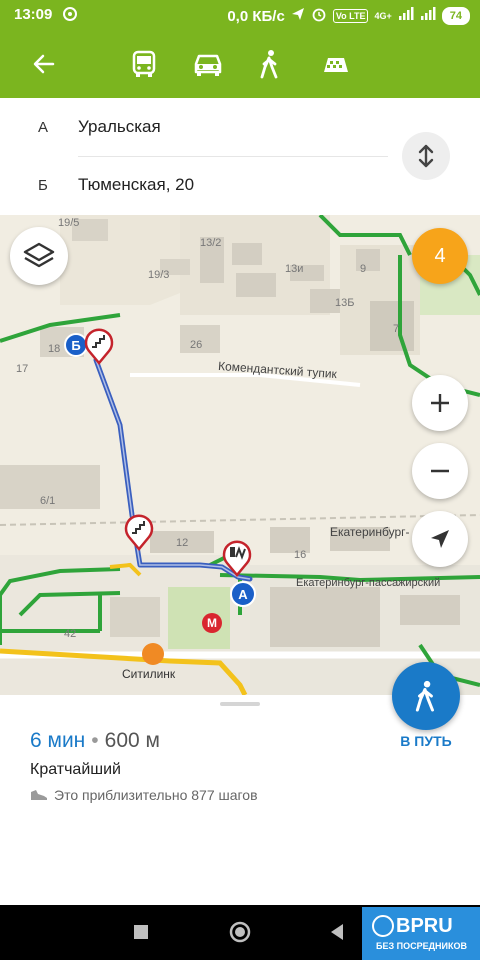  Describe the element at coordinates (396, 329) in the screenshot. I see `building-label: 7` at that location.